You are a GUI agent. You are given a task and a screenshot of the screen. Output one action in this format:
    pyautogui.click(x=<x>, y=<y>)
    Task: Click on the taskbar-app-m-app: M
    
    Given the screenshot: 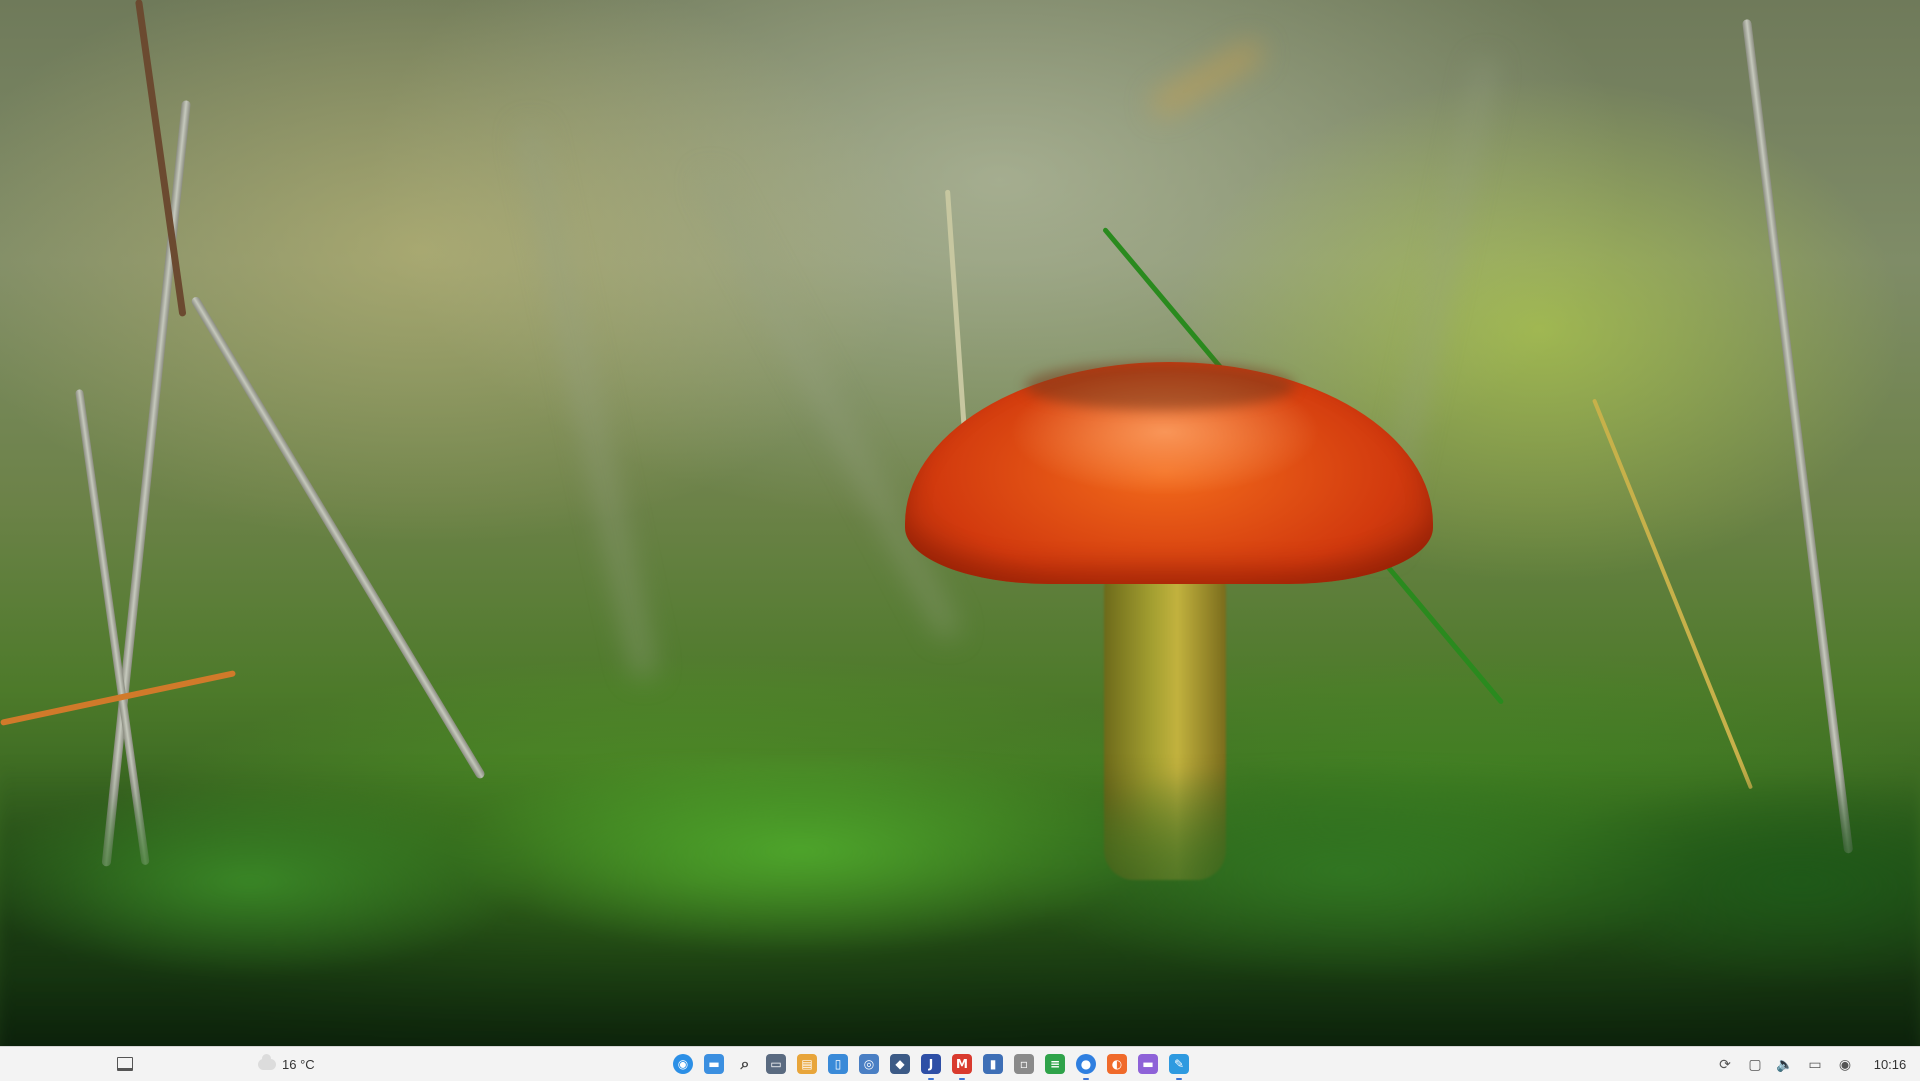 What is the action you would take?
    pyautogui.click(x=962, y=1064)
    